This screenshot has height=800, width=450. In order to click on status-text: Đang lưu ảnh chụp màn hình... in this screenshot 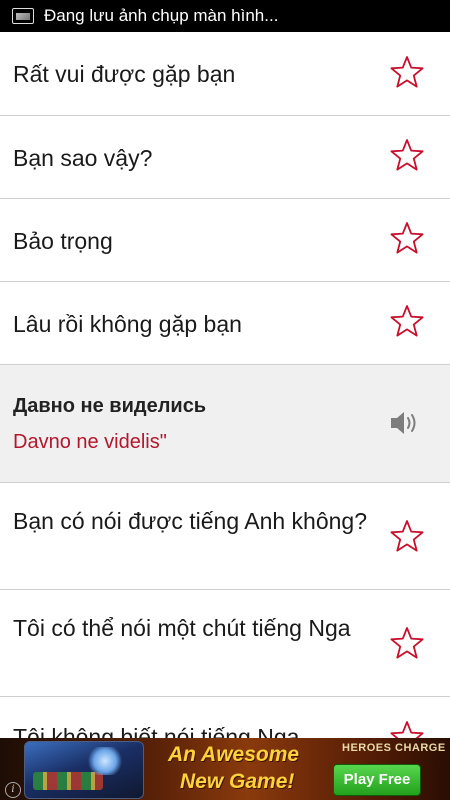, I will do `click(161, 15)`.